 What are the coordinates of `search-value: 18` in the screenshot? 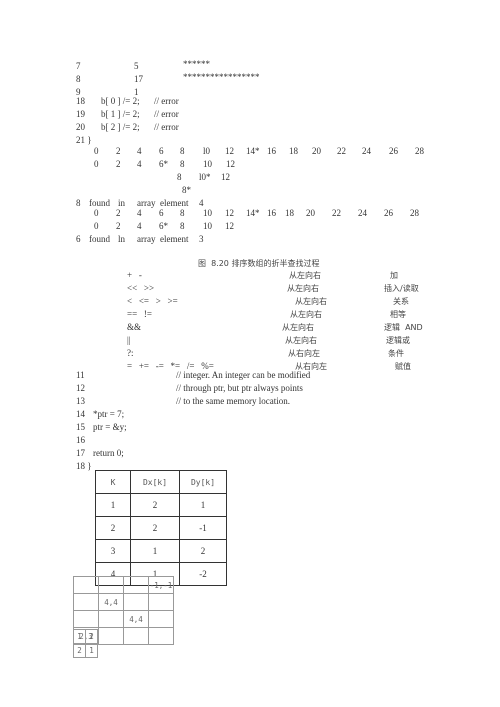 It's located at (293, 151).